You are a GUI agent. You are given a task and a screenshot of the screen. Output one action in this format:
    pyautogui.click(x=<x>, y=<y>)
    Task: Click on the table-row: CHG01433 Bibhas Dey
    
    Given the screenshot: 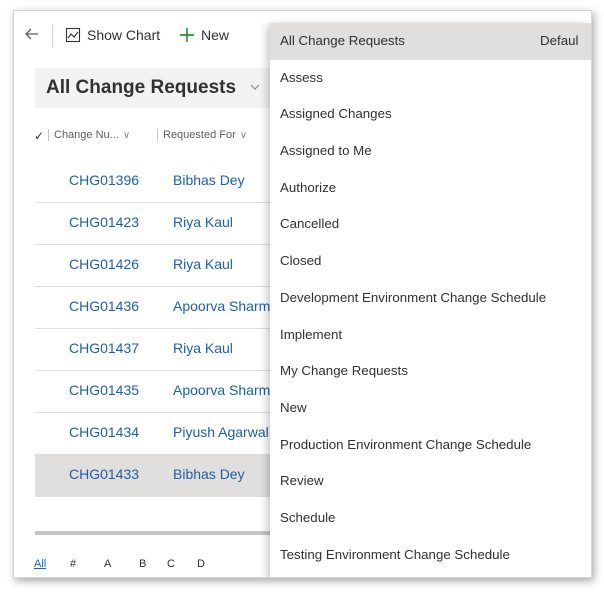 What is the action you would take?
    pyautogui.click(x=163, y=476)
    